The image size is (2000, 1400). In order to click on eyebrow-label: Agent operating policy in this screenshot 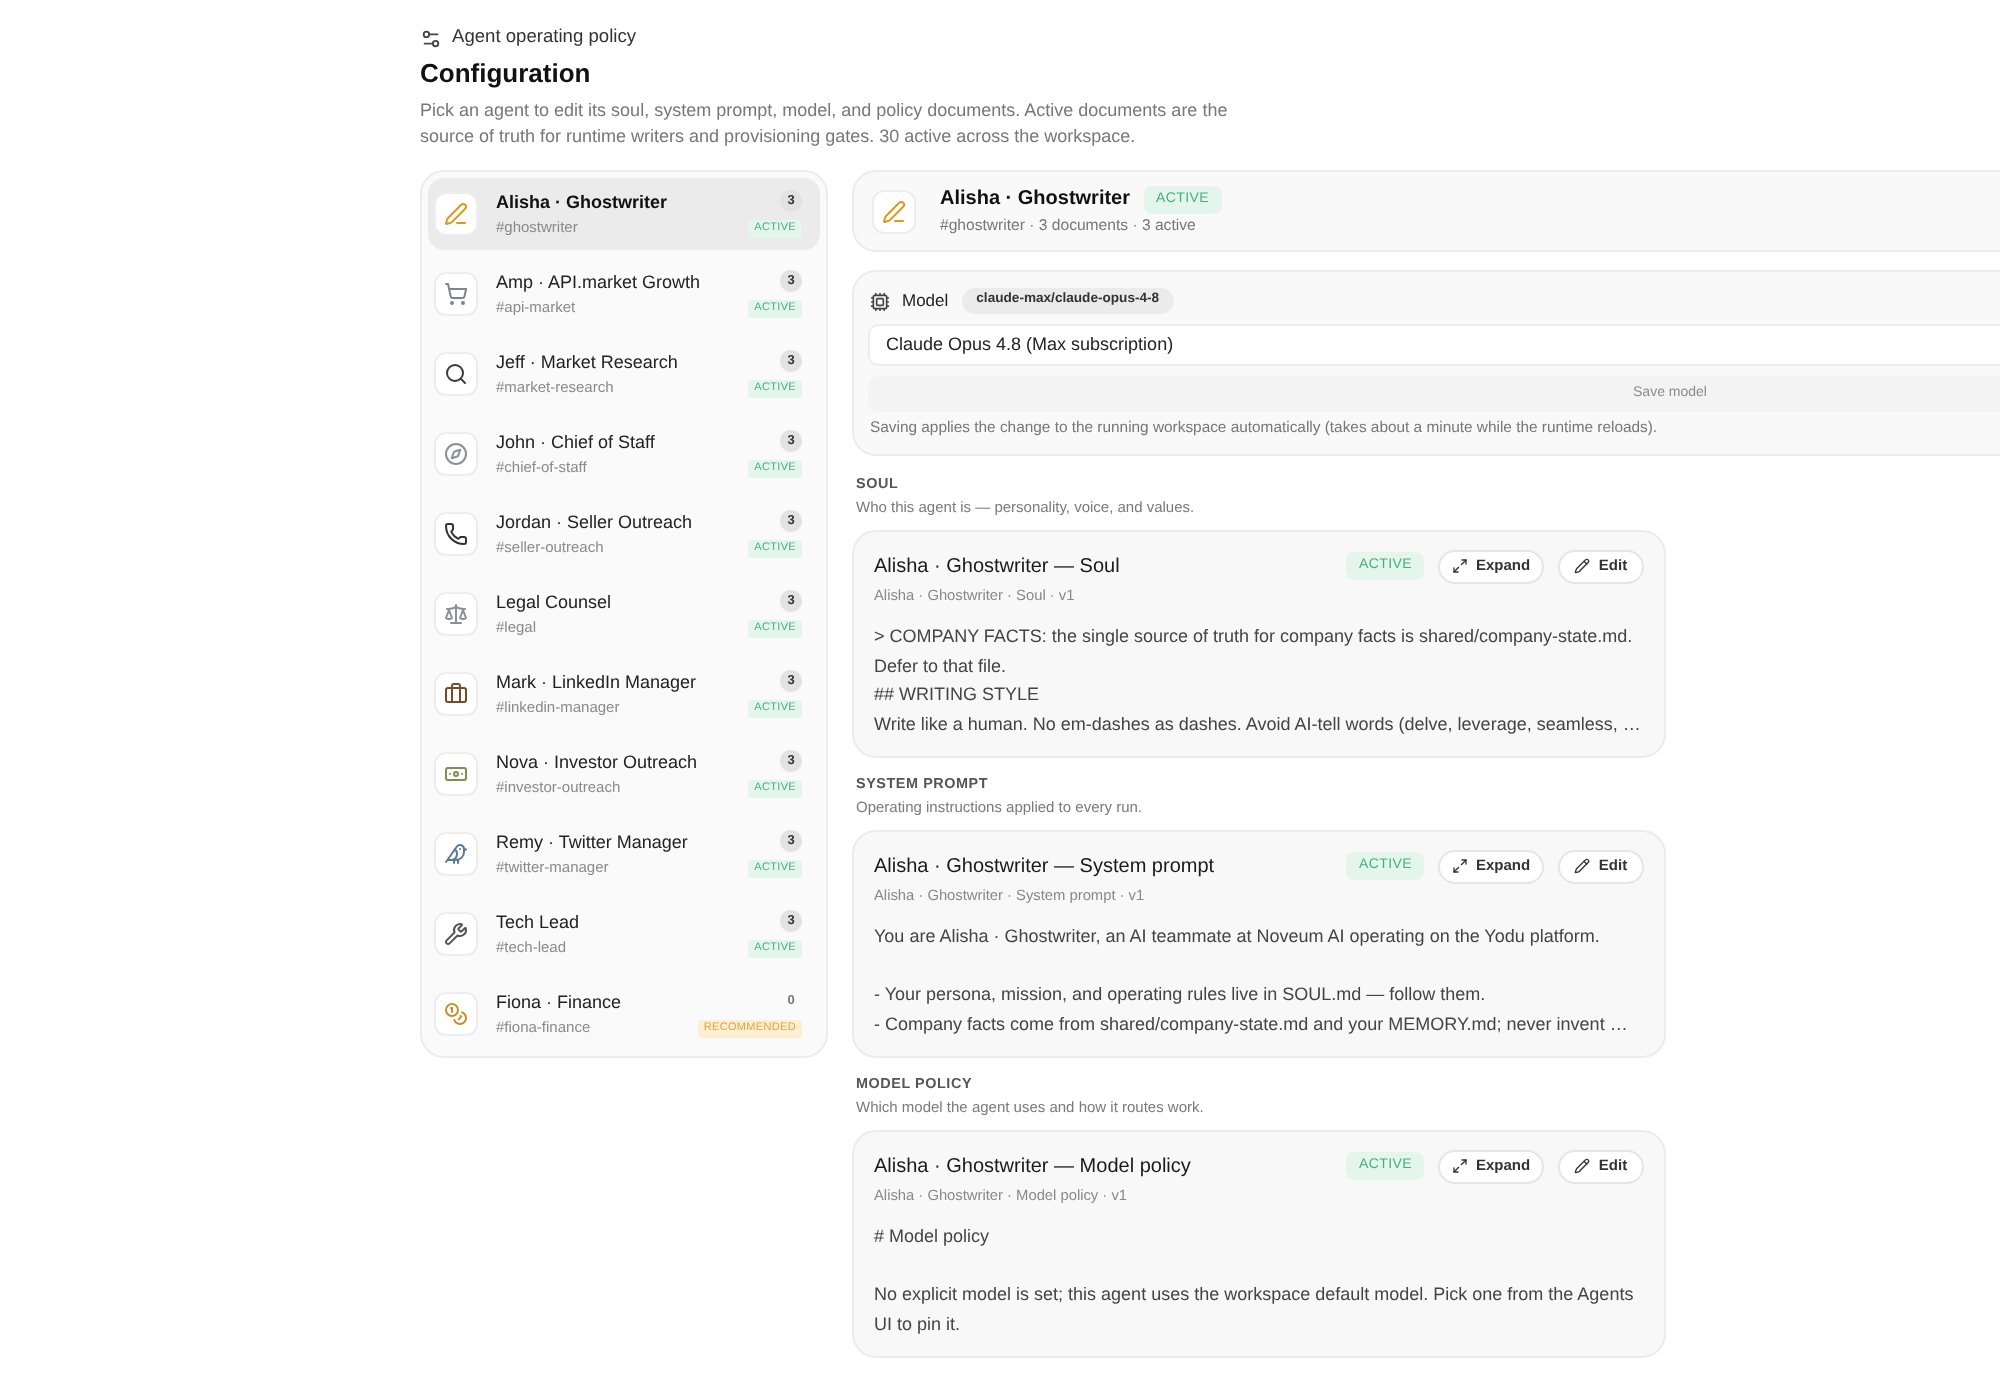, I will do `click(544, 37)`.